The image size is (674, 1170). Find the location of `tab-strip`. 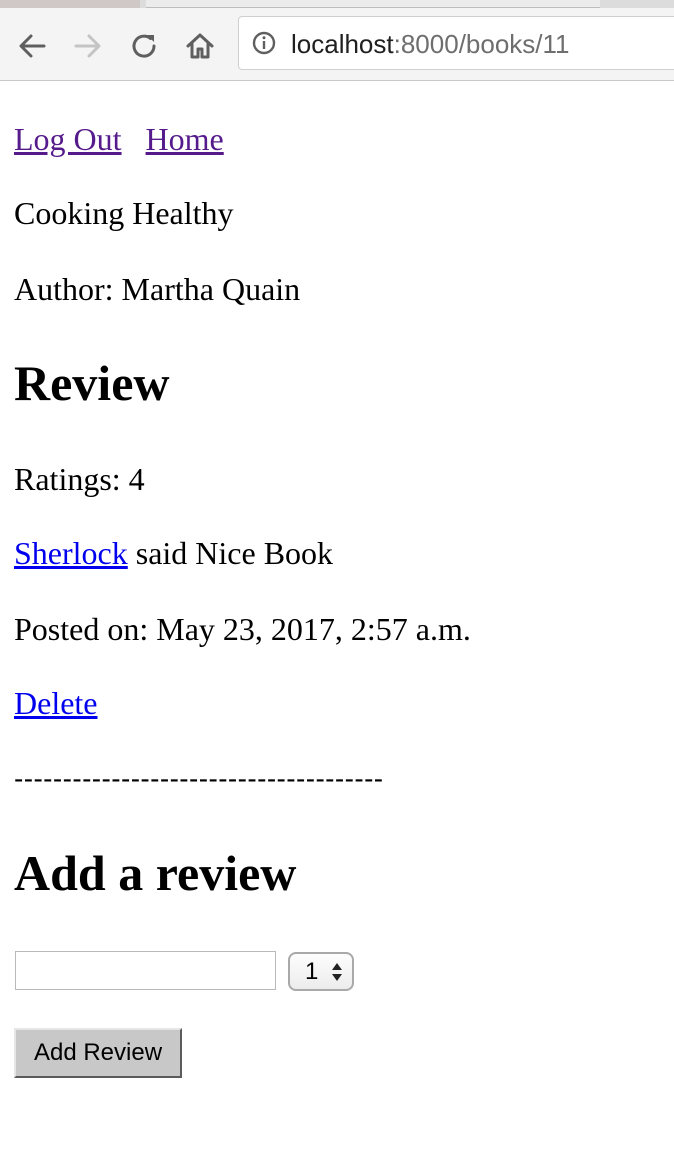

tab-strip is located at coordinates (337, 4).